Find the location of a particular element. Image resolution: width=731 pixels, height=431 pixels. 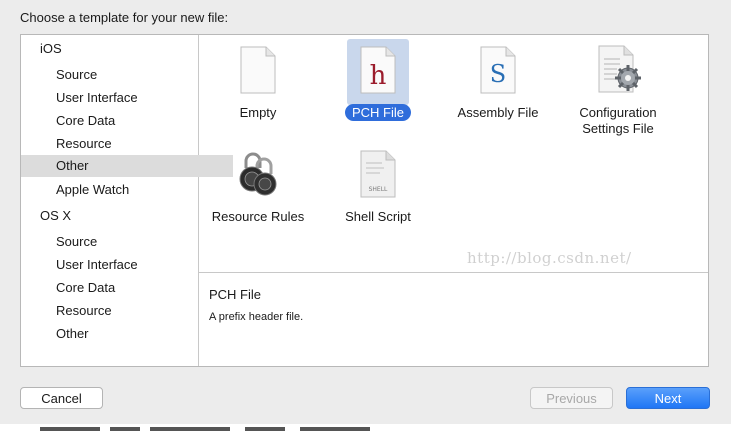

template-shell-script: SHELL Shell Script is located at coordinates (378, 197).